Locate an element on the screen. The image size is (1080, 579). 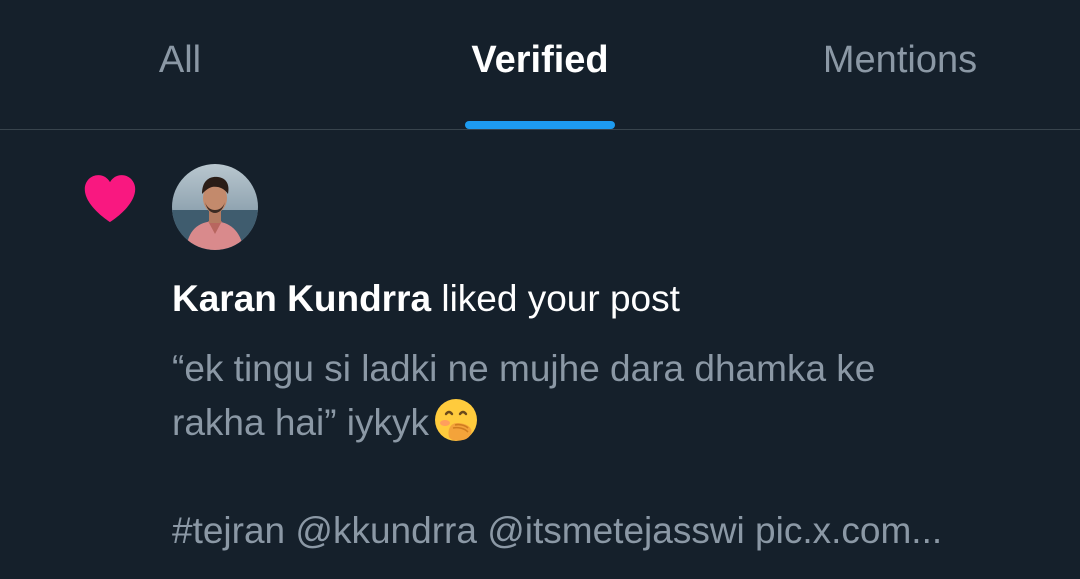
avatar-image is located at coordinates (215, 207).